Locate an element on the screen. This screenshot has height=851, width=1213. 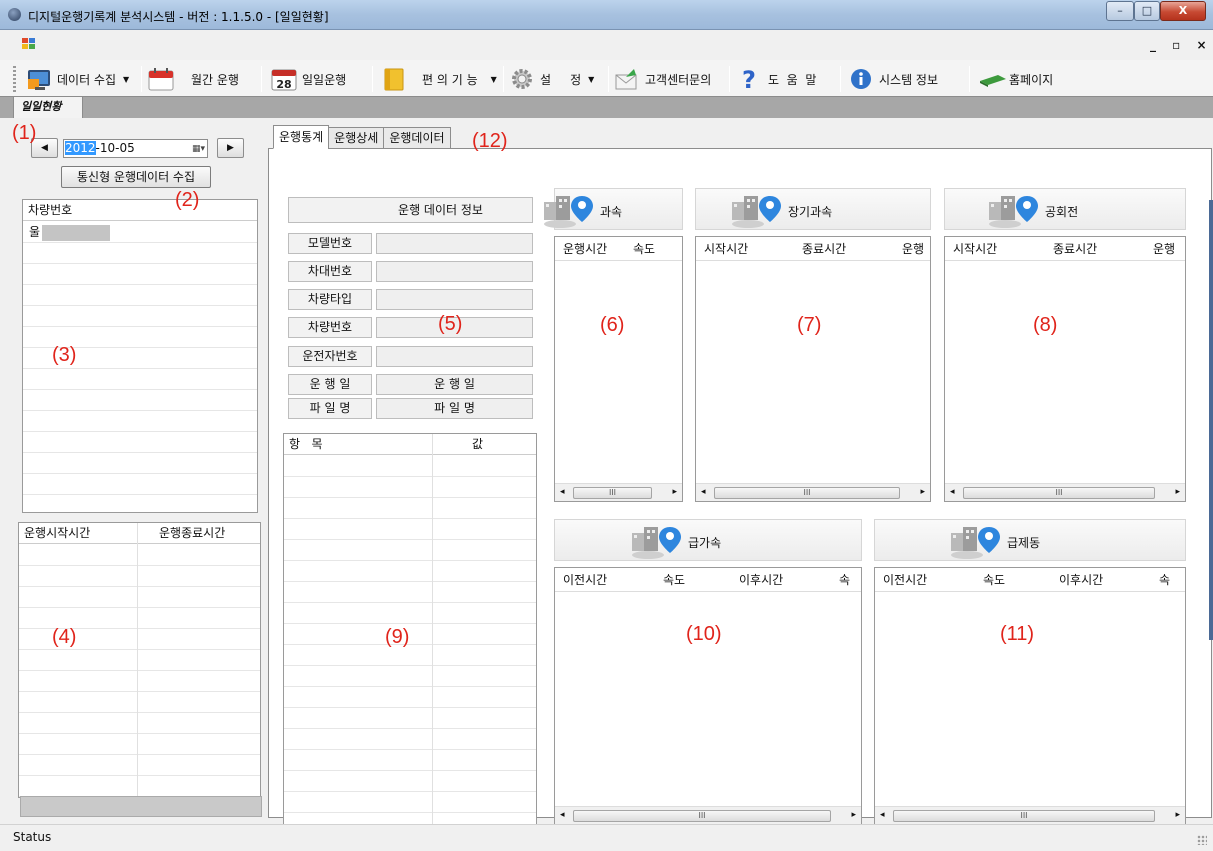
settings-button: 설 정 ▼ is located at coordinates (551, 79).